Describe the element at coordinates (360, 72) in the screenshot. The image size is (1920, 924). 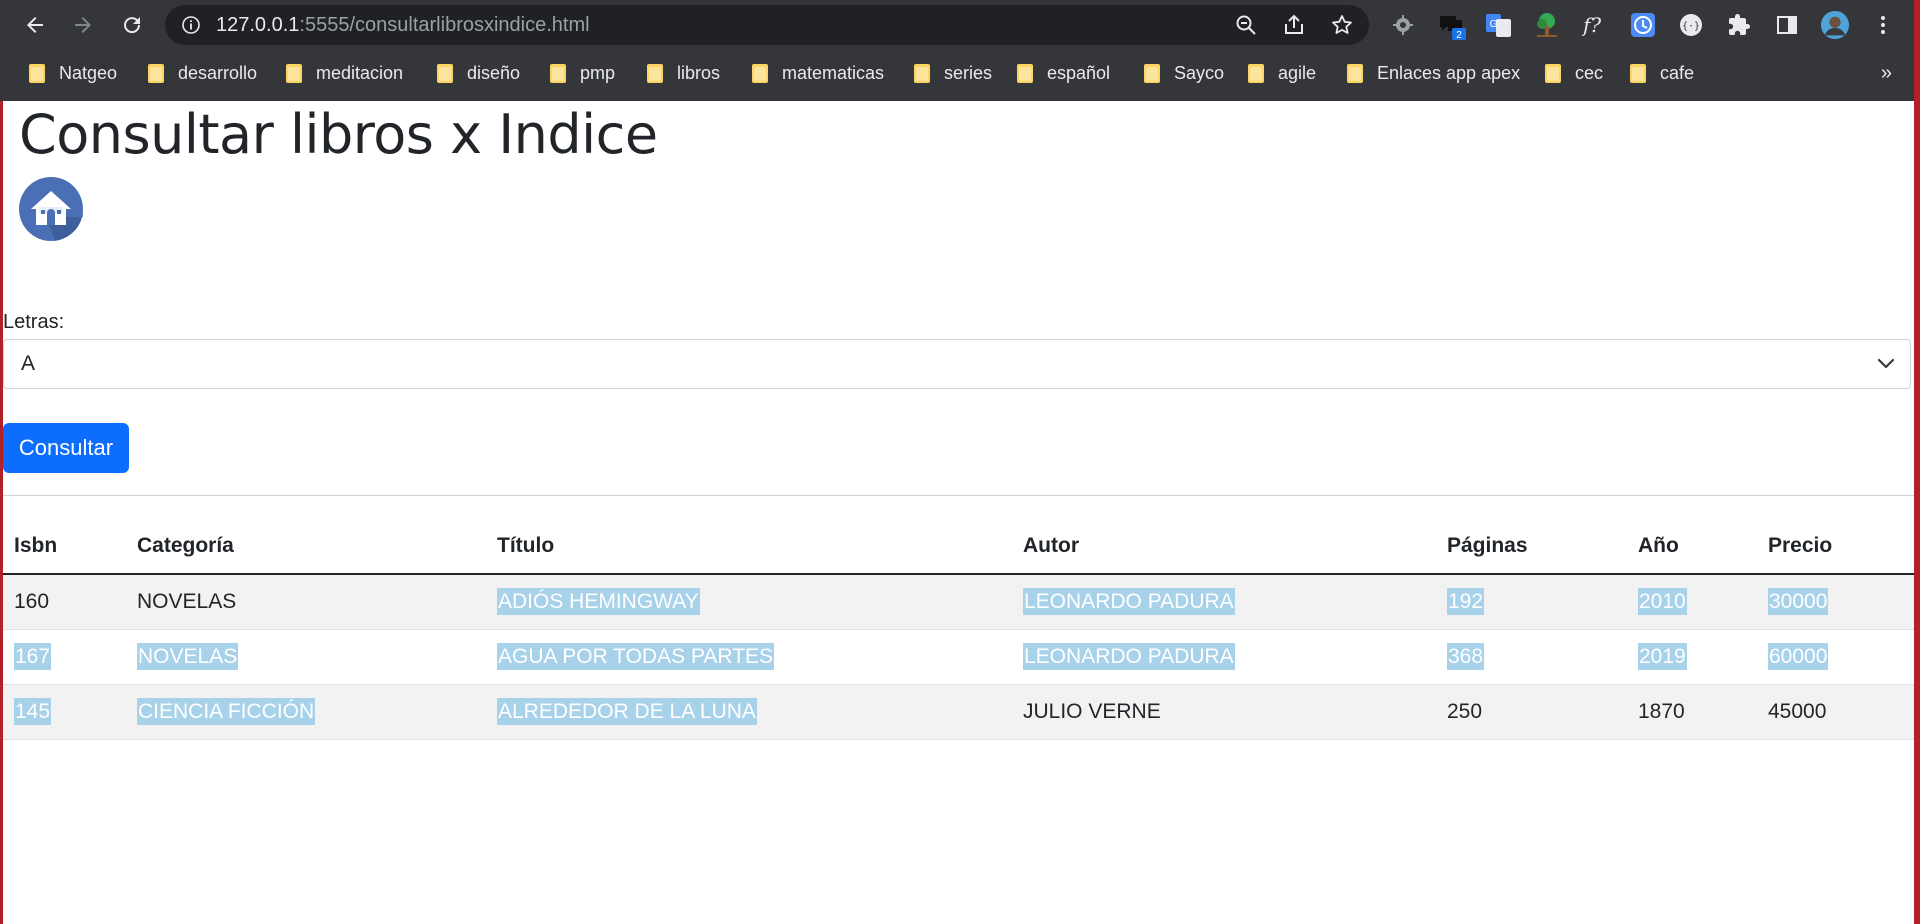
I see `bookmark-label: meditacion` at that location.